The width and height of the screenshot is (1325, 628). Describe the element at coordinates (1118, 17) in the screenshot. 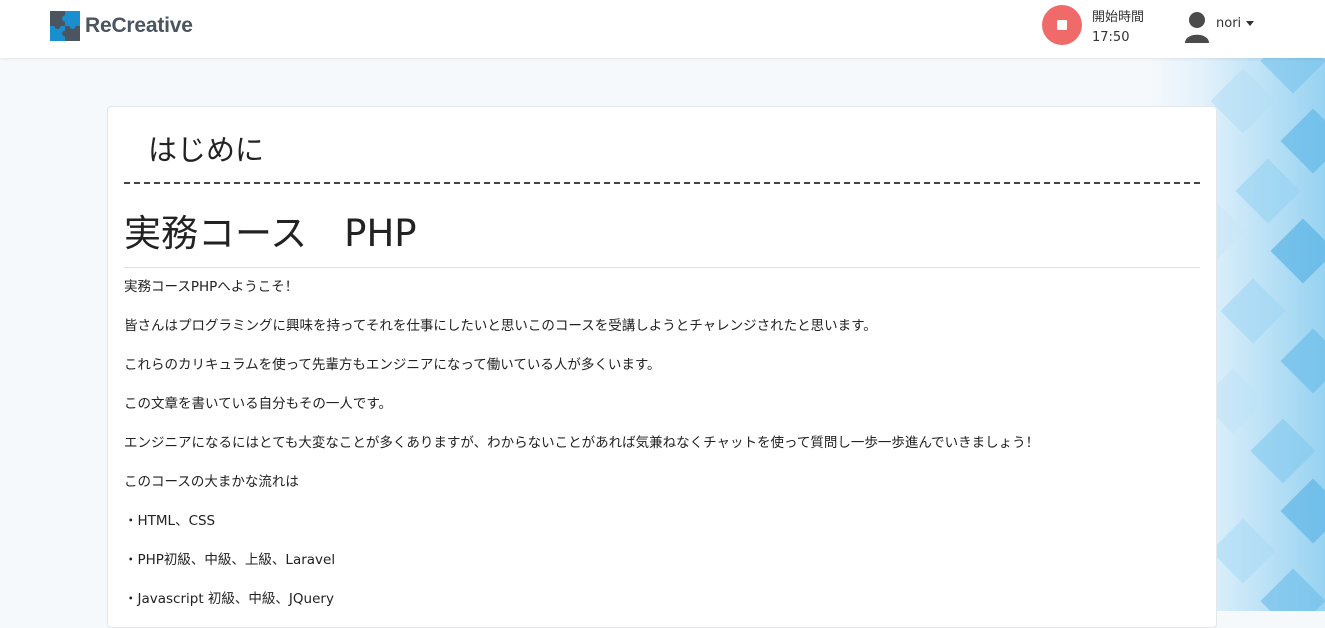

I see `timer-label: 開始時間` at that location.